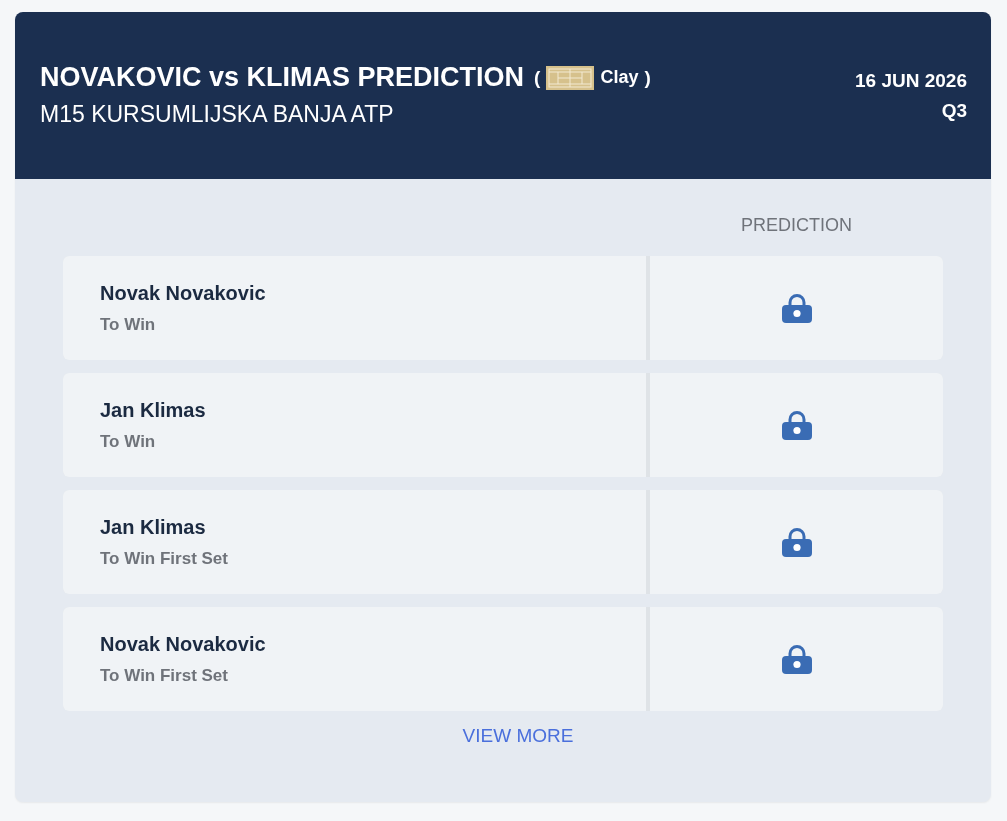  Describe the element at coordinates (217, 114) in the screenshot. I see `tournament-name: M15 KURSUMLIJSKA BANJA ATP` at that location.